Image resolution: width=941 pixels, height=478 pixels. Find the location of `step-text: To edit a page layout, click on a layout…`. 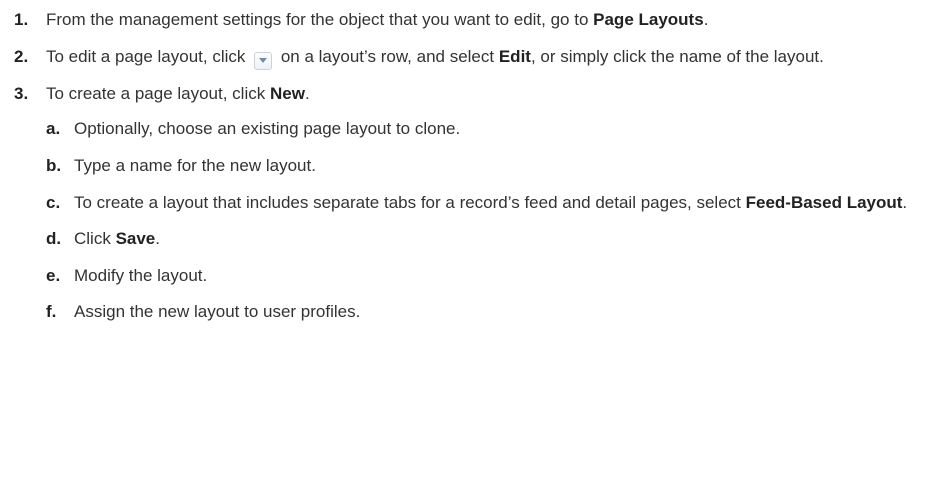

step-text: To edit a page layout, click on a layout… is located at coordinates (483, 57).